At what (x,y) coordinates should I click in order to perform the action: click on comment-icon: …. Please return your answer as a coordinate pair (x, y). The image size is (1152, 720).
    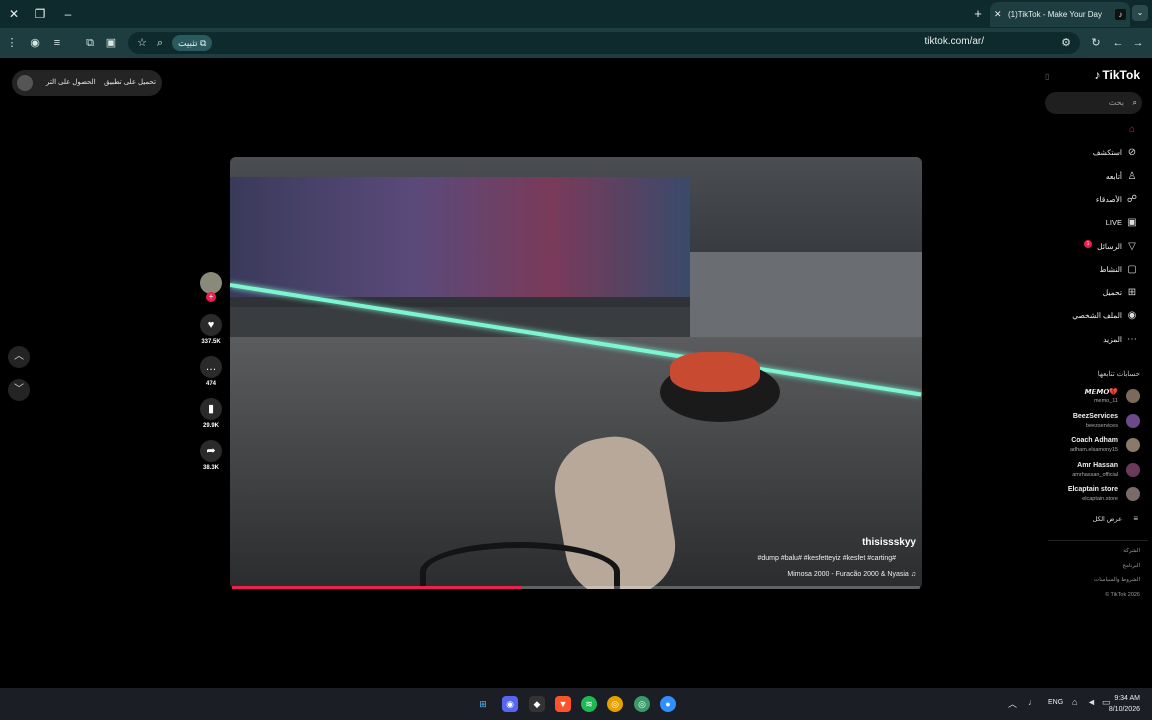
    Looking at the image, I should click on (211, 367).